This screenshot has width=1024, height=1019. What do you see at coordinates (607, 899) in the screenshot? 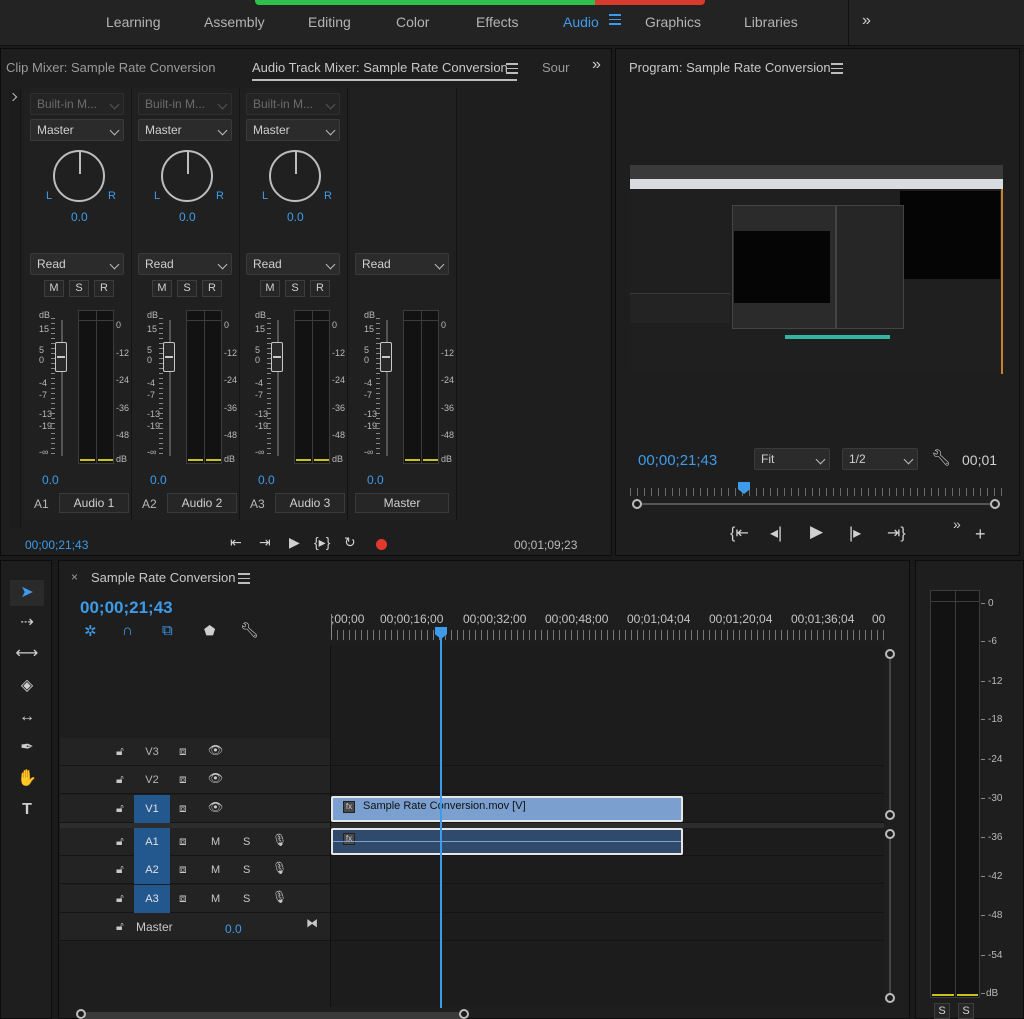
I see `audio-track-lane` at bounding box center [607, 899].